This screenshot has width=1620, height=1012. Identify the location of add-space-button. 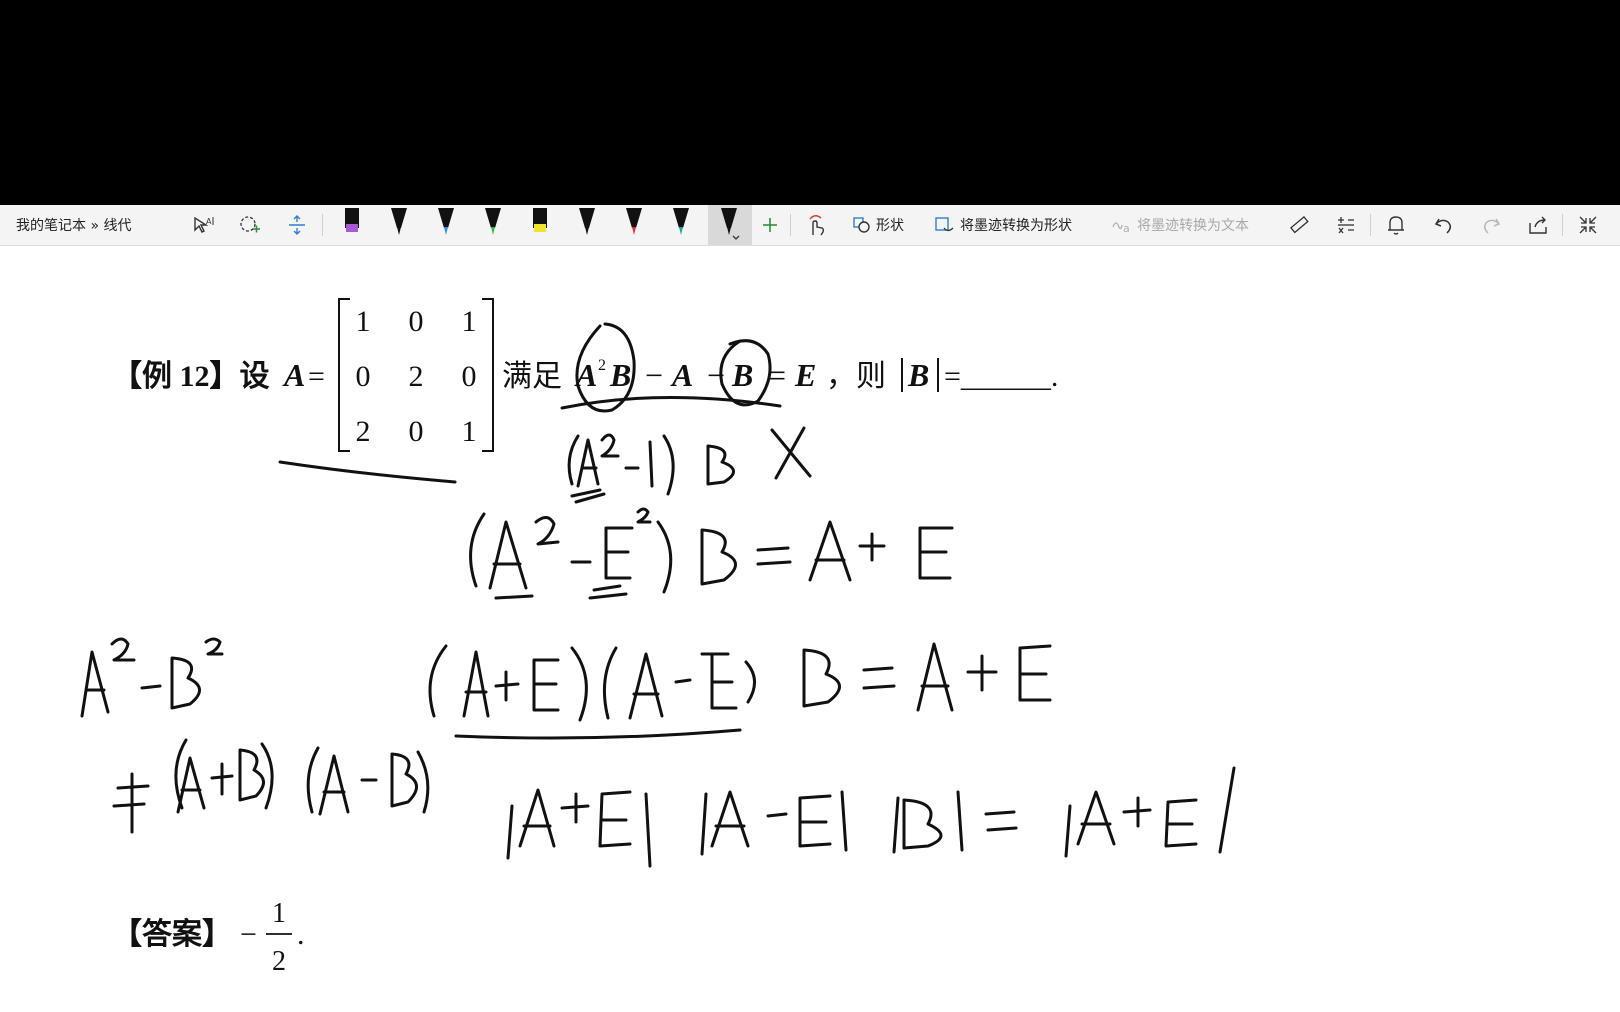
(250, 225).